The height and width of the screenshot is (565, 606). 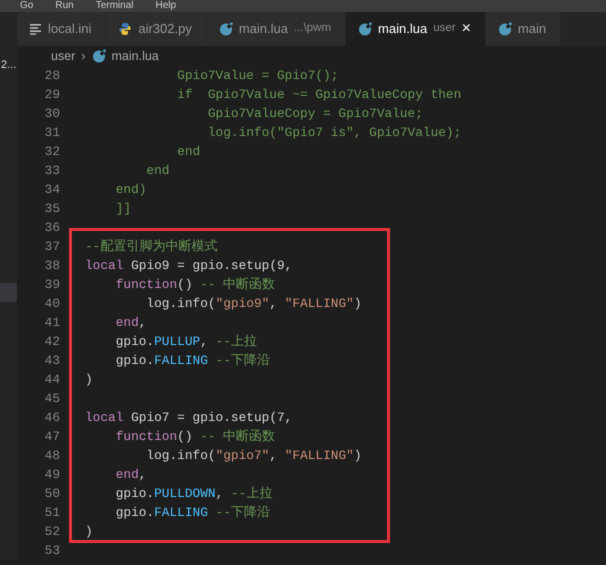 What do you see at coordinates (8, 292) in the screenshot?
I see `sidebar-row-highlight` at bounding box center [8, 292].